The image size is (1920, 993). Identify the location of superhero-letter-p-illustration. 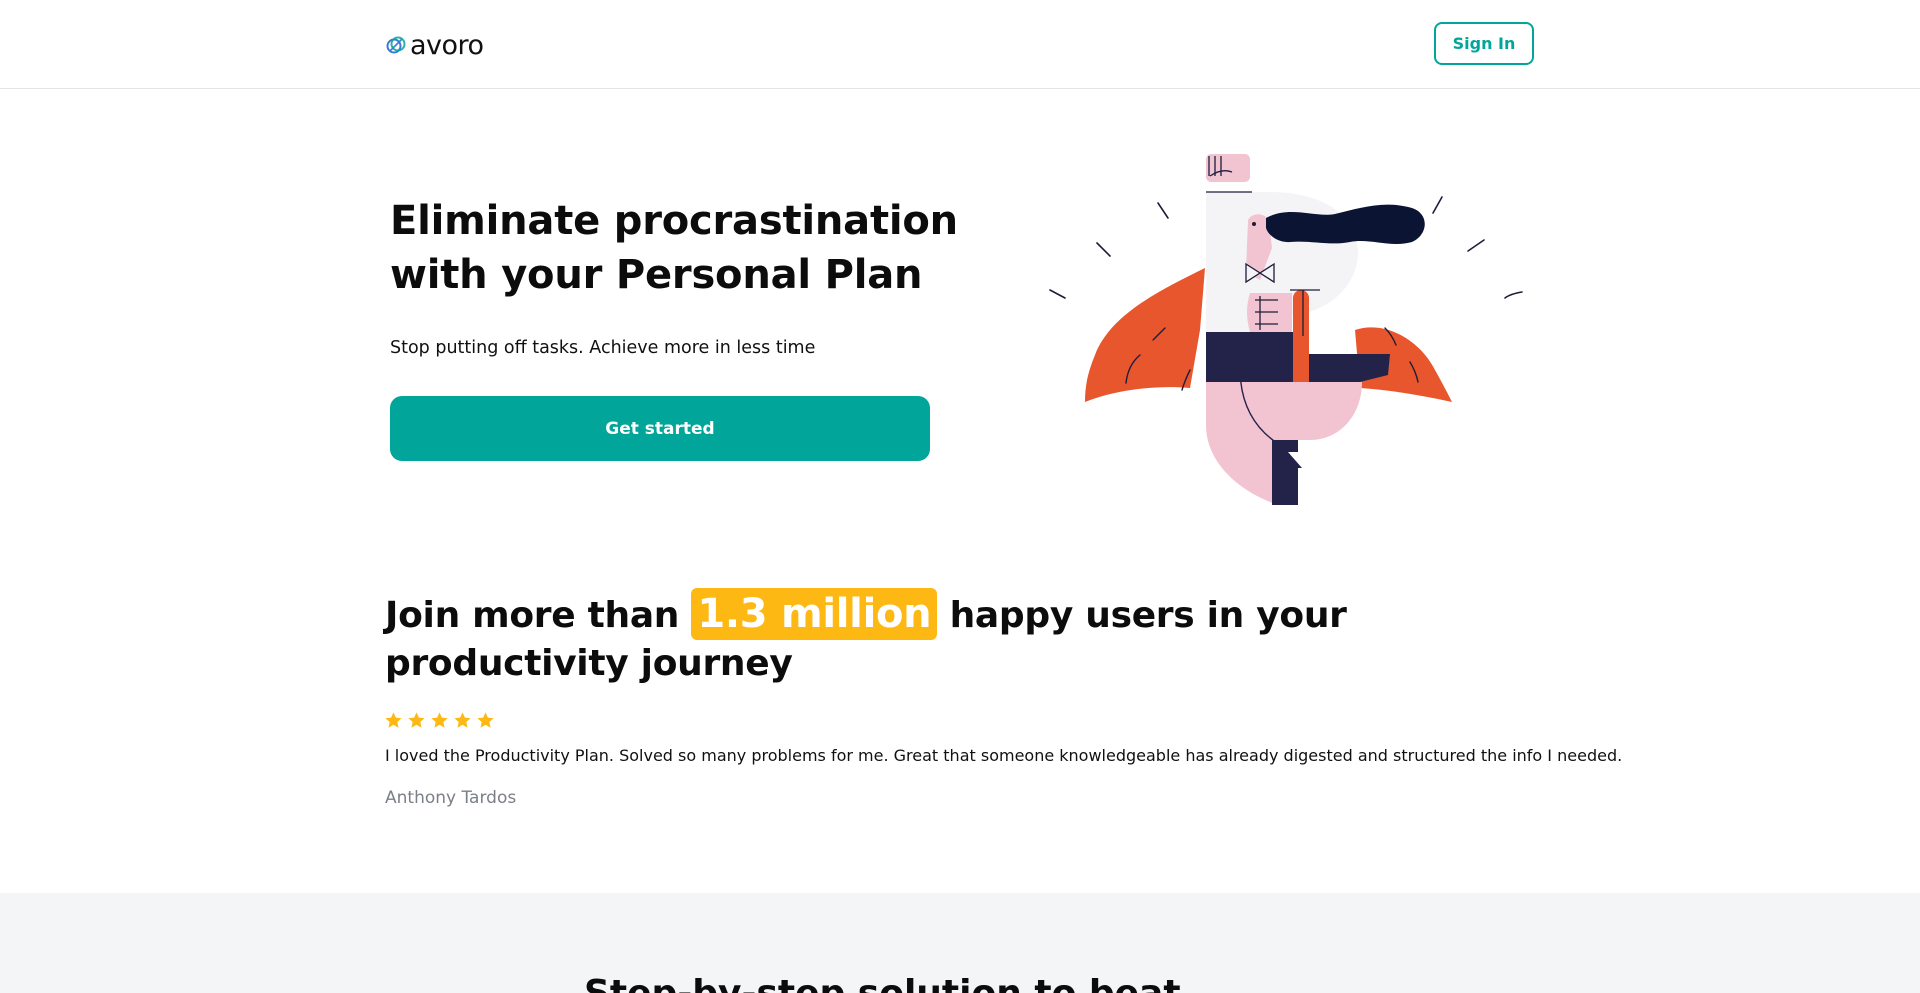
(1290, 330).